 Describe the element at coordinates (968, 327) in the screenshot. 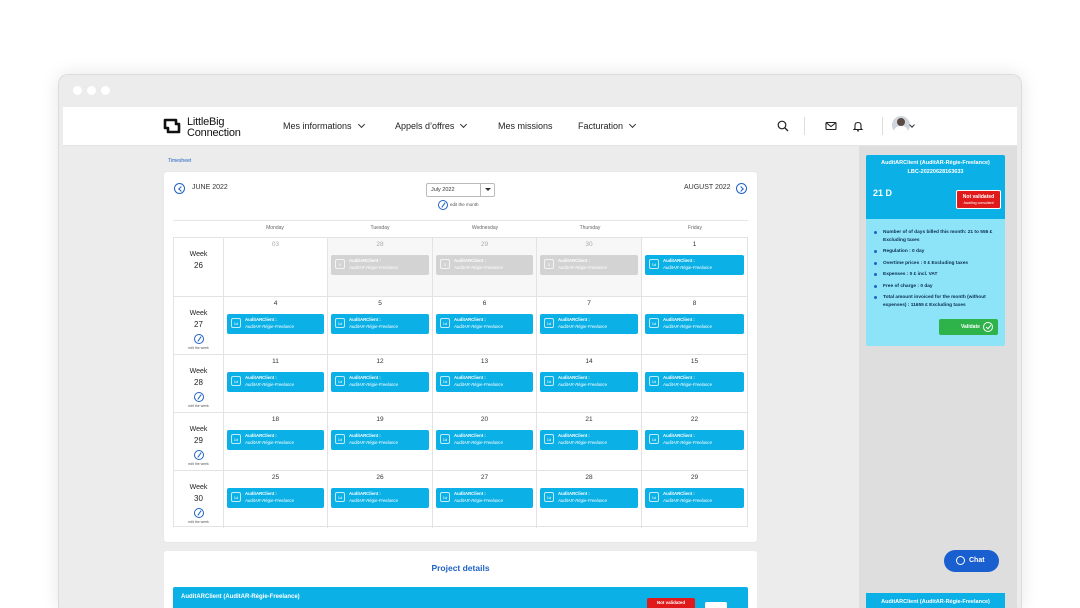

I see `validate-button: Validate` at that location.